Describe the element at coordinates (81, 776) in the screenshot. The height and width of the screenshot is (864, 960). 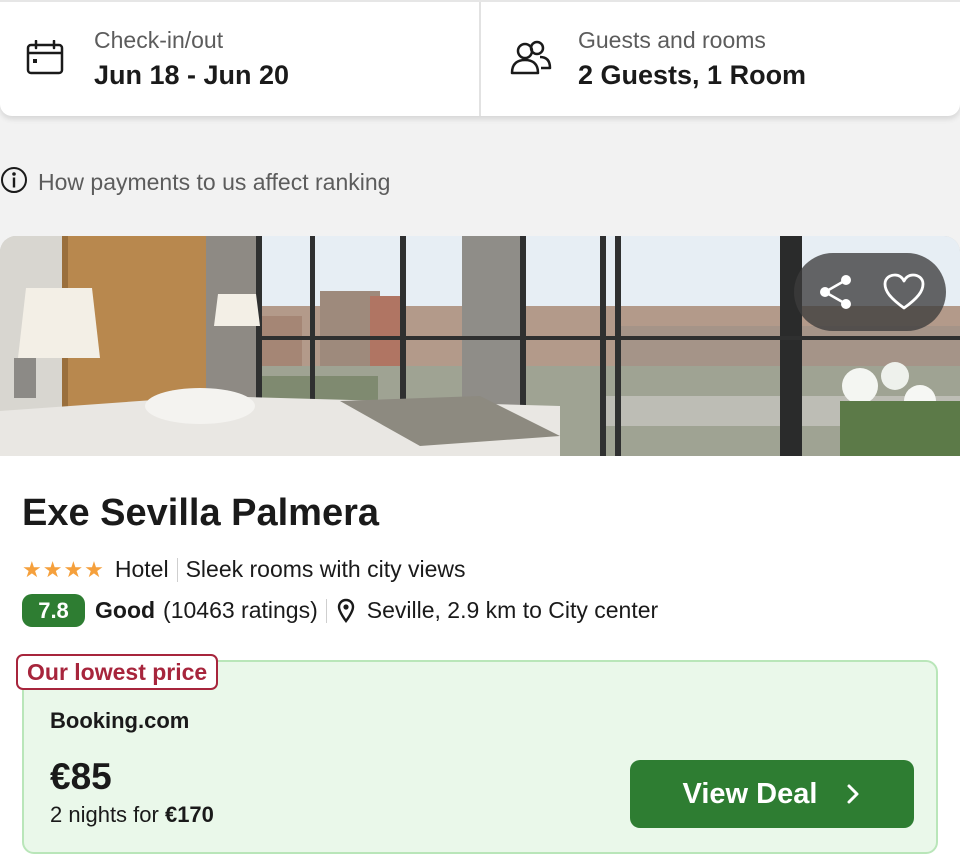
I see `deal-price: €85` at that location.